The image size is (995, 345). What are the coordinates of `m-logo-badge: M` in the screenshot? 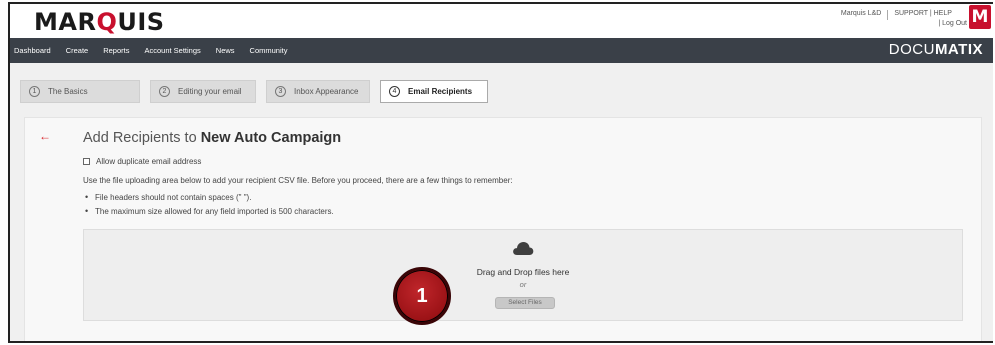 It's located at (980, 17).